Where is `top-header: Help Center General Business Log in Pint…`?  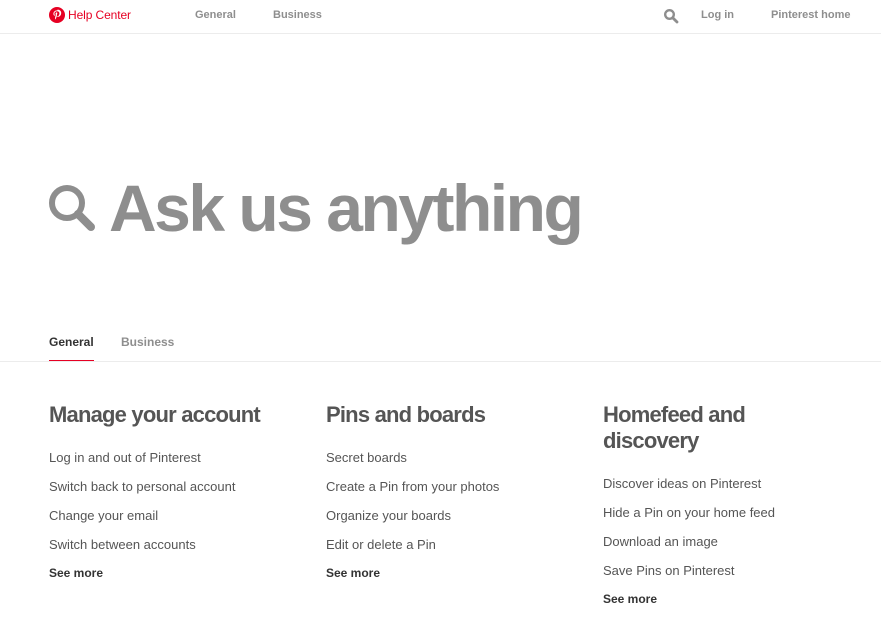
top-header: Help Center General Business Log in Pint… is located at coordinates (440, 17).